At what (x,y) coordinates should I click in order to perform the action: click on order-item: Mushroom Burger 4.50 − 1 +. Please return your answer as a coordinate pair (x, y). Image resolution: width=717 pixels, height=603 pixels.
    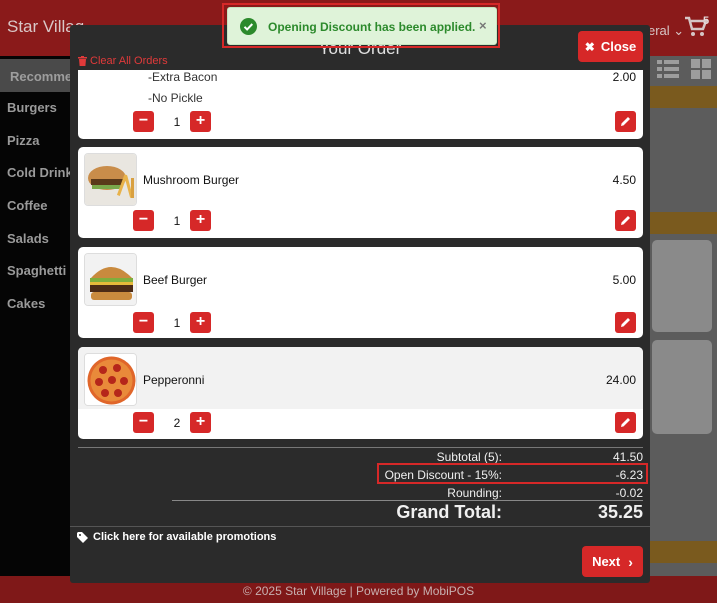
    Looking at the image, I should click on (360, 192).